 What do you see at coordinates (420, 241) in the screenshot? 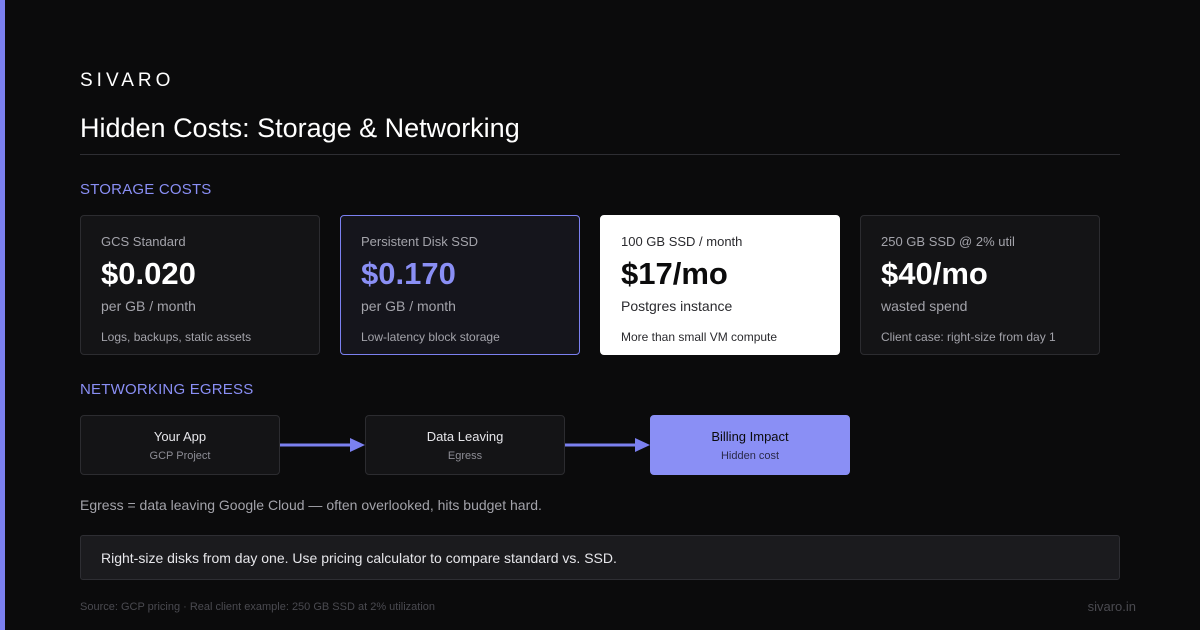
I see `card-label: Persistent Disk SSD` at bounding box center [420, 241].